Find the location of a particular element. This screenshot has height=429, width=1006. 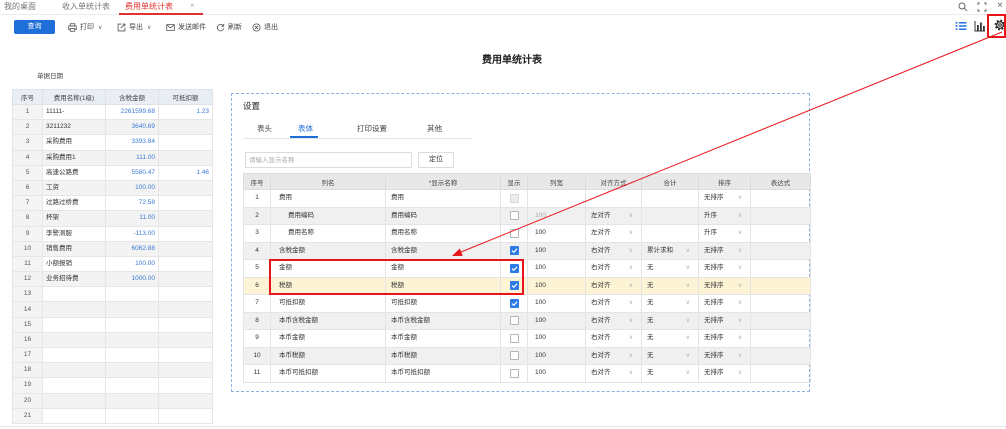

header-tax-included-amount: 含税金额 is located at coordinates (132, 97).